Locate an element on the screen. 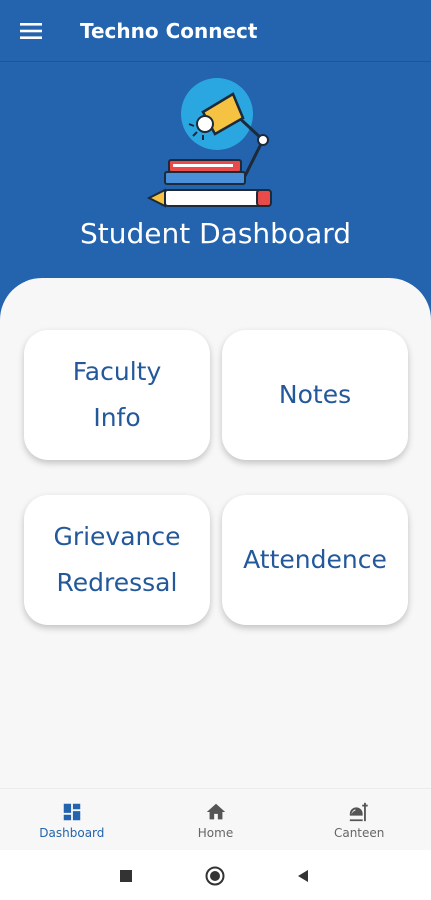 The width and height of the screenshot is (431, 900). triangle-back-icon is located at coordinates (303, 876).